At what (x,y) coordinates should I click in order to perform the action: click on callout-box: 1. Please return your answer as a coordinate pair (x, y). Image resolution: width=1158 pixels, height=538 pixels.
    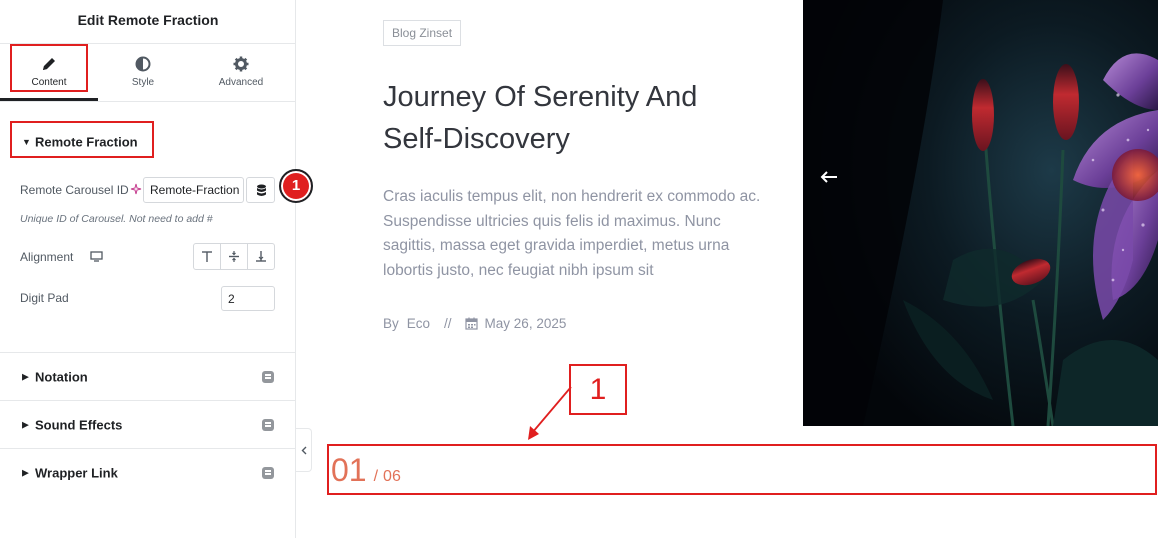
    Looking at the image, I should click on (598, 389).